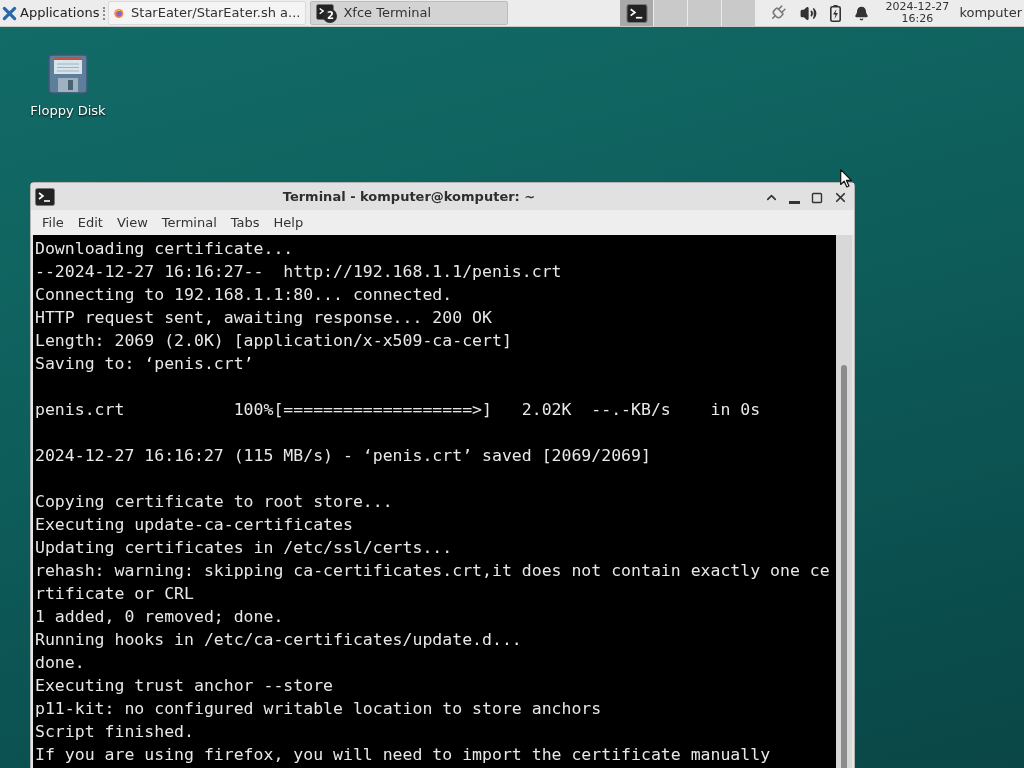 Image resolution: width=1024 pixels, height=768 pixels. Describe the element at coordinates (917, 19) in the screenshot. I see `clock-time: 16:26` at that location.